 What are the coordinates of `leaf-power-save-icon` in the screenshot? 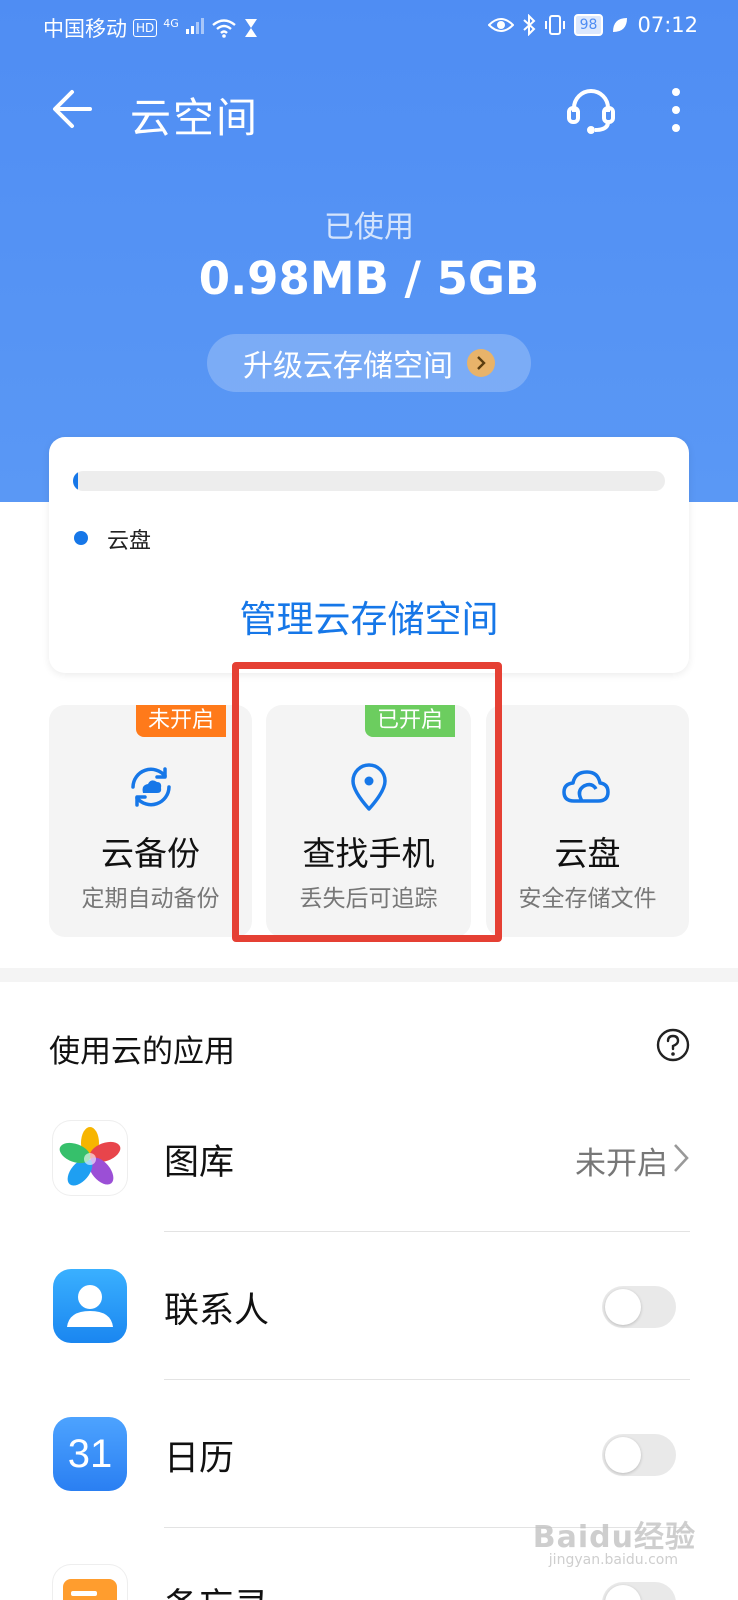 It's located at (620, 25).